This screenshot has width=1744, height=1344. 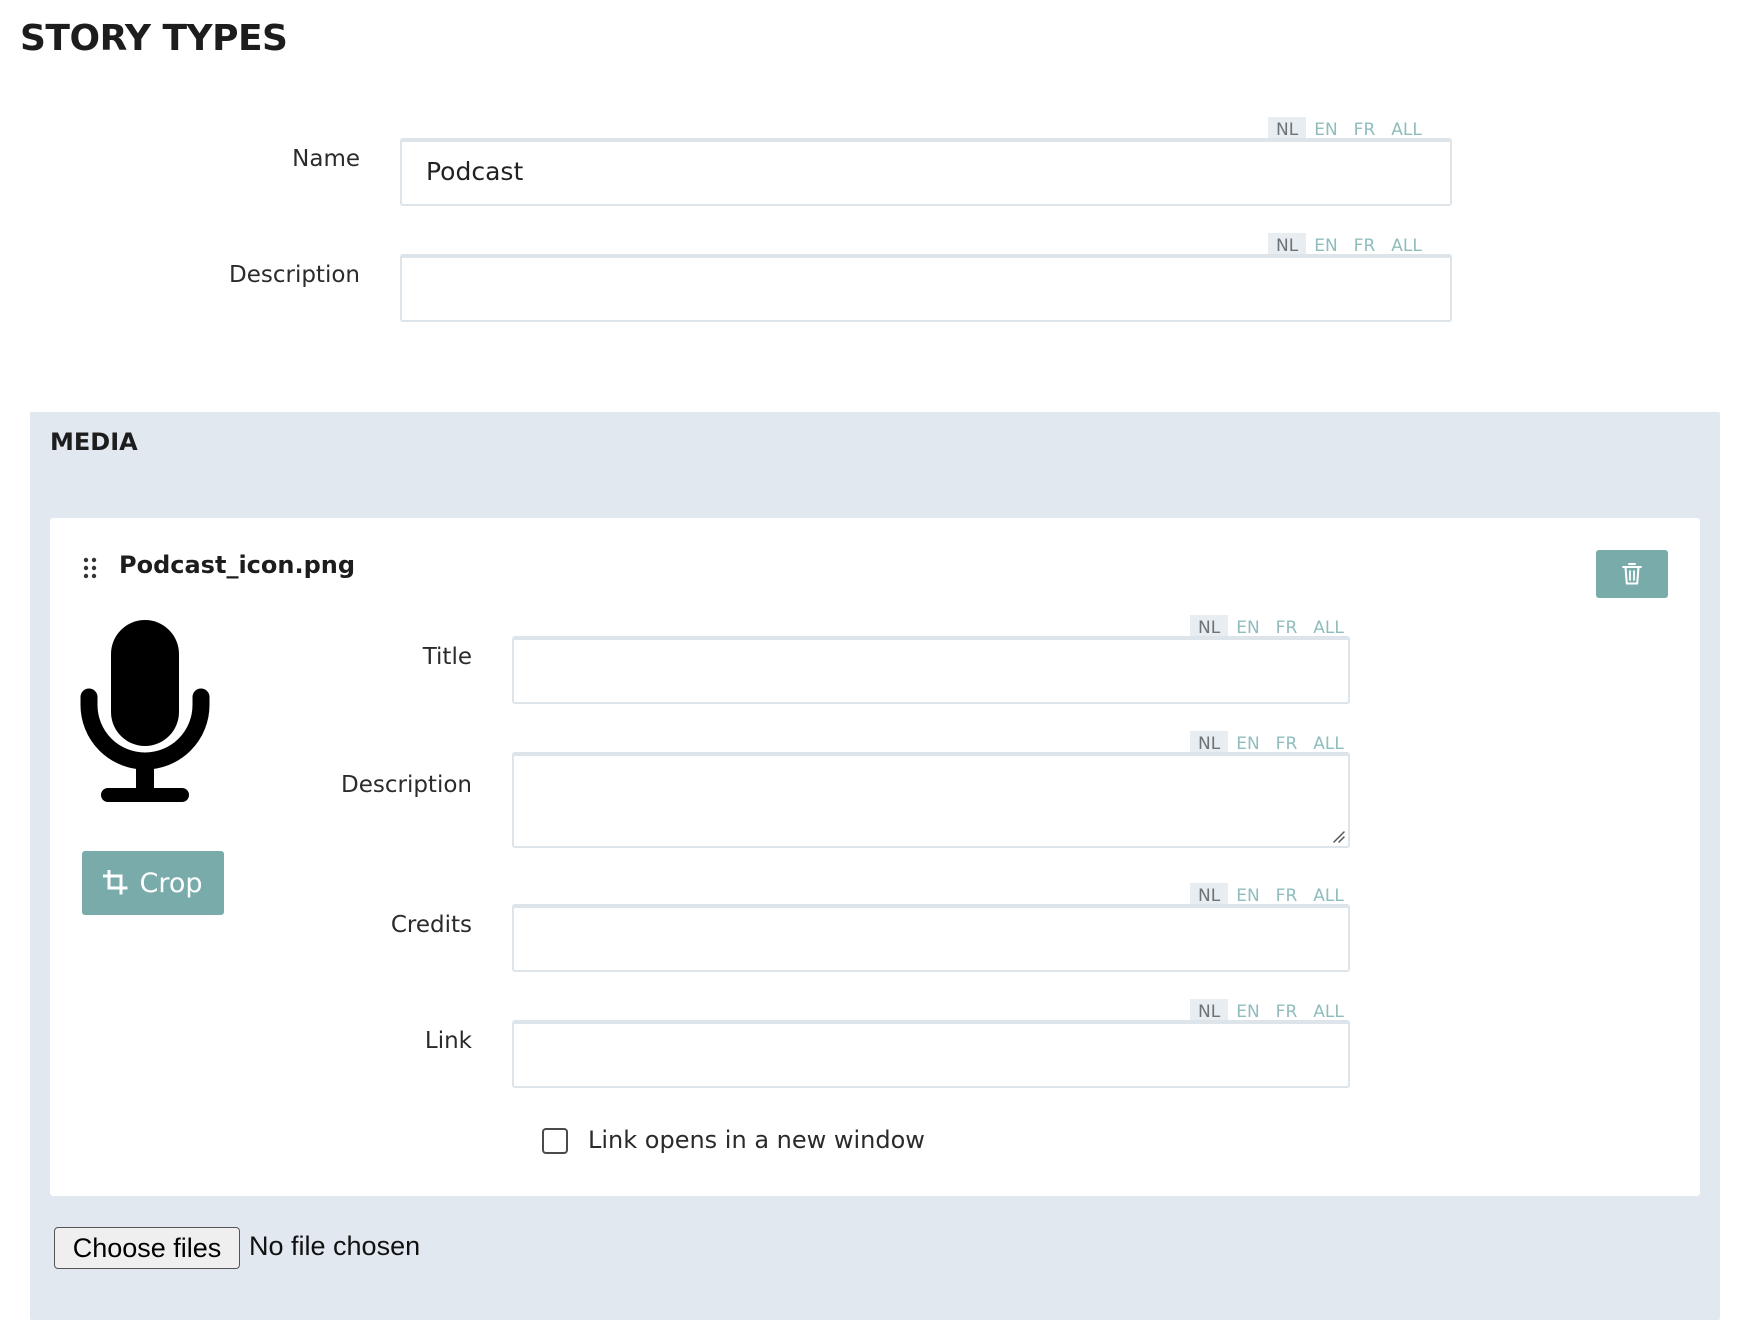 I want to click on delete-media-button, so click(x=1632, y=574).